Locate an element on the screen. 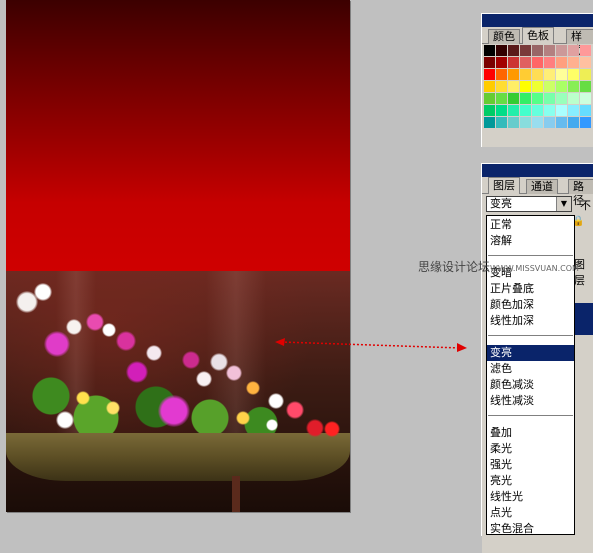  planter-pole is located at coordinates (236, 494).